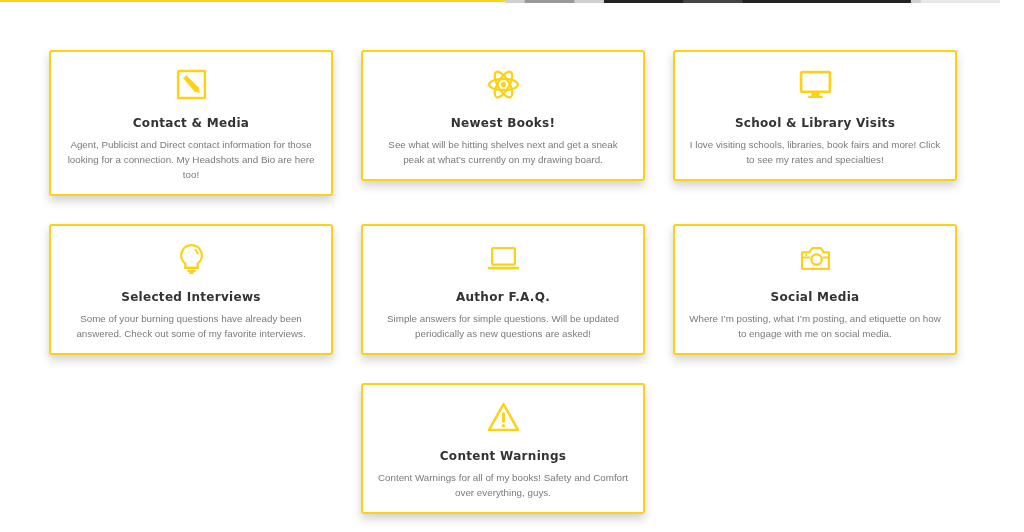  I want to click on card-title: Selected Interviews, so click(191, 297).